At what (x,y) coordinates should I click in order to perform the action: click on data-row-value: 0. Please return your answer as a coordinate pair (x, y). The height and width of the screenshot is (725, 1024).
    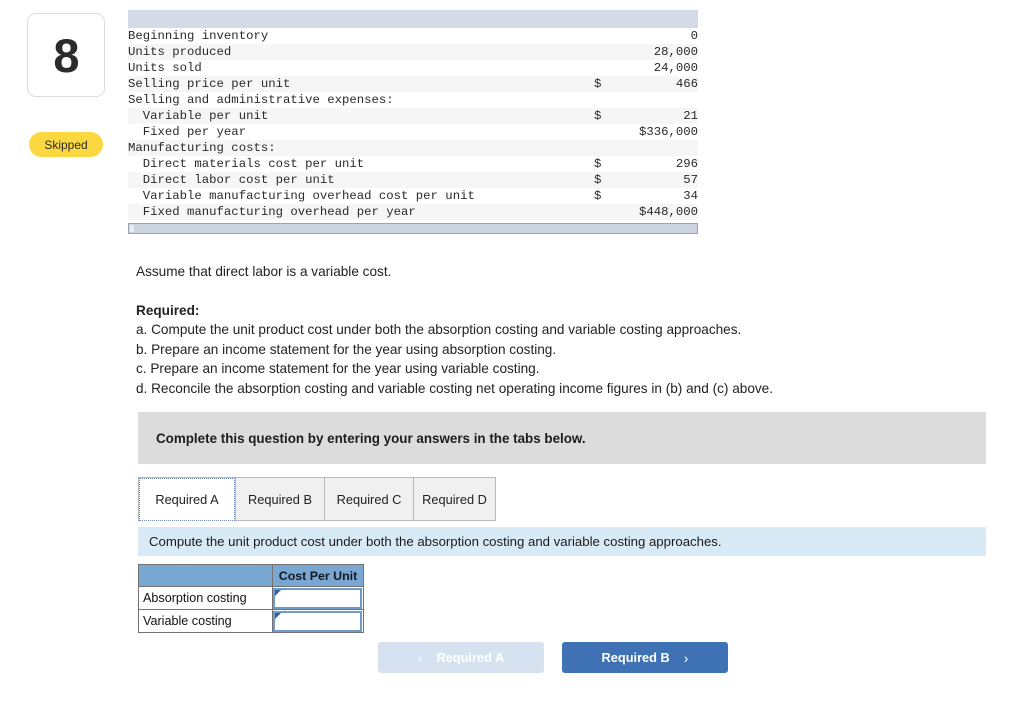
    Looking at the image, I should click on (694, 36).